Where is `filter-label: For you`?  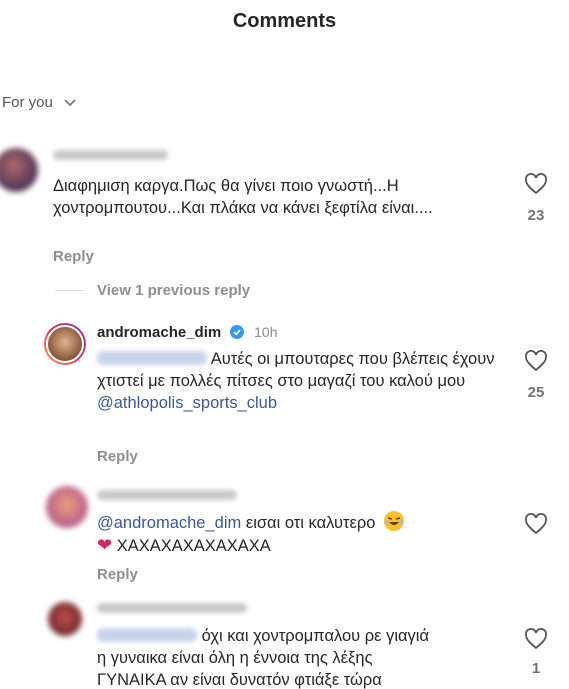 filter-label: For you is located at coordinates (27, 102).